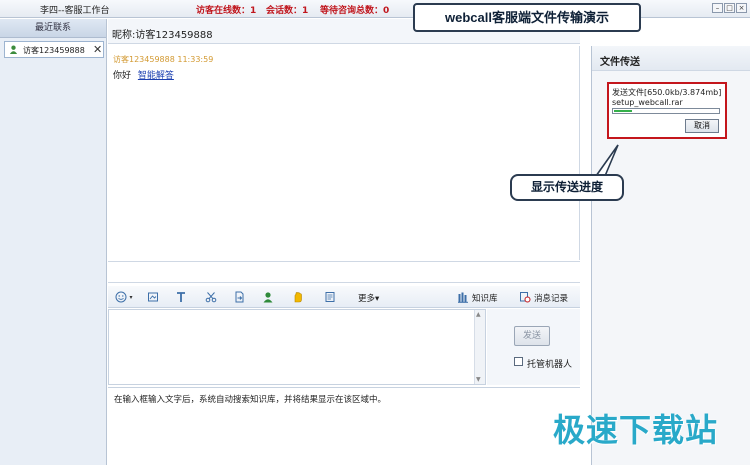 The height and width of the screenshot is (465, 750). I want to click on sidebar-header: 最近联系, so click(53, 28).